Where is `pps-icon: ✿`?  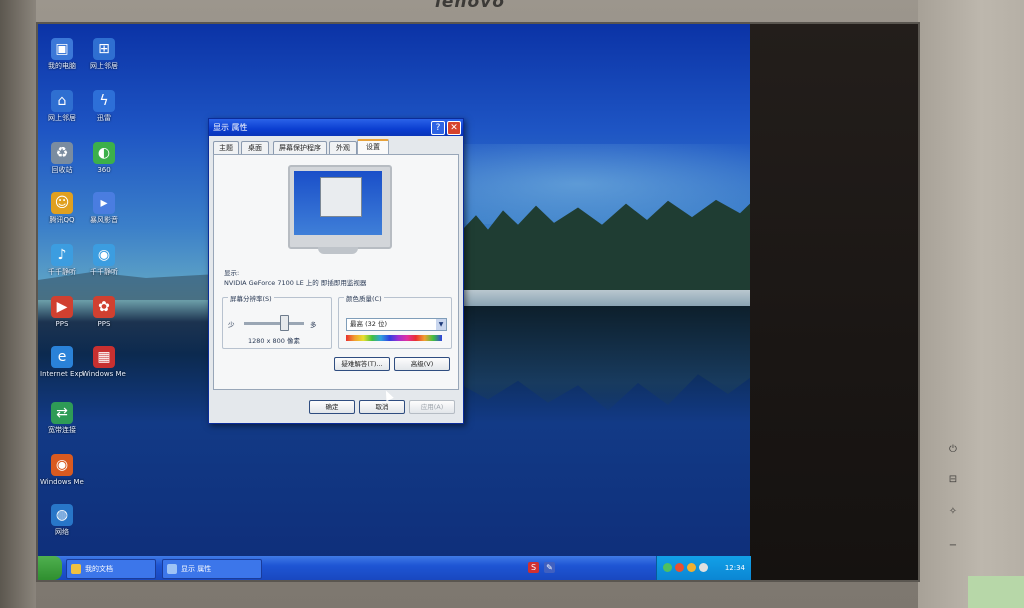
pps-icon: ✿ is located at coordinates (104, 307).